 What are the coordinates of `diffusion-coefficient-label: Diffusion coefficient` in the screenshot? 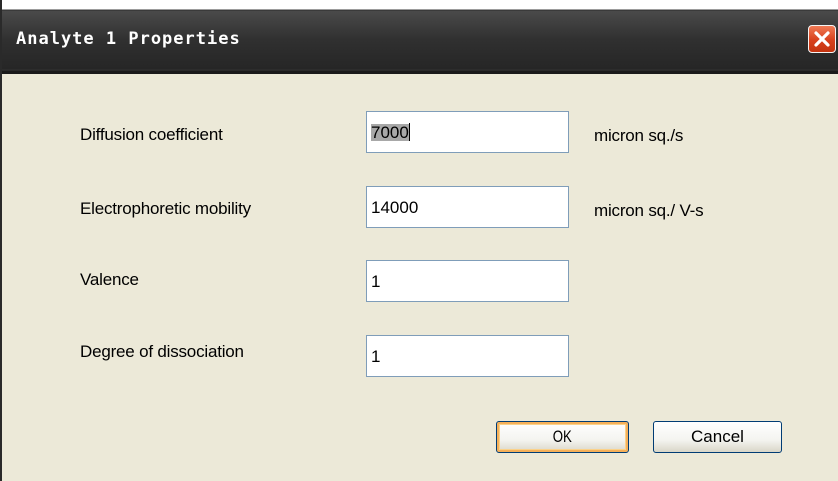 It's located at (151, 134).